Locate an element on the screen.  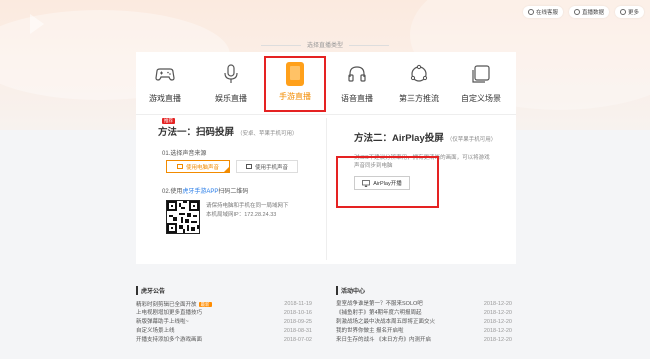
customer-service-link: 在线客服 is located at coordinates (542, 12).